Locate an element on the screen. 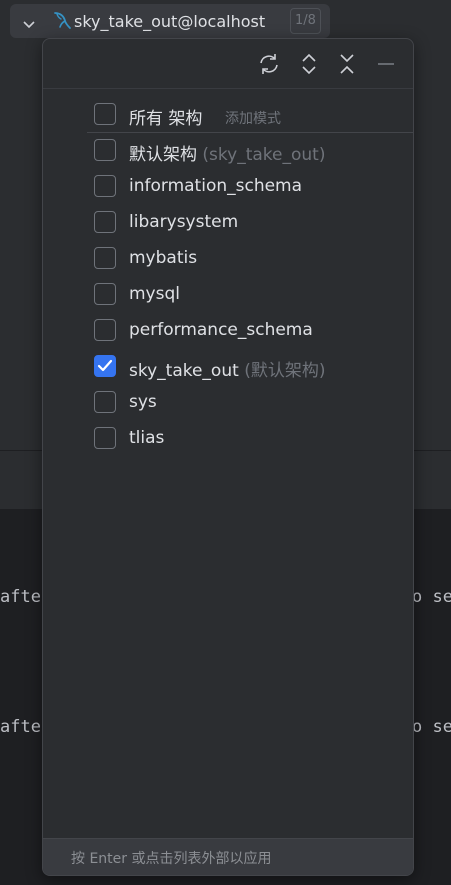 The height and width of the screenshot is (885, 451). checkbox-checked is located at coordinates (105, 366).